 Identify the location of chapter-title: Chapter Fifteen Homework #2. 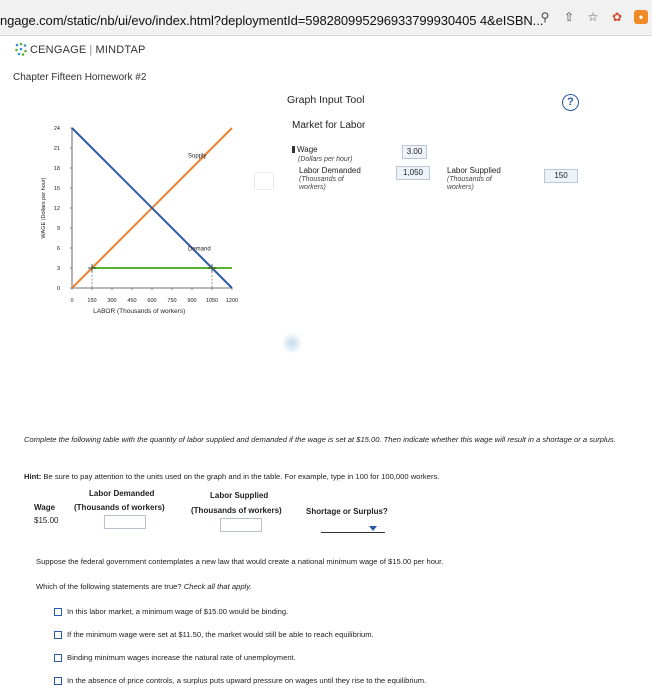
(80, 77).